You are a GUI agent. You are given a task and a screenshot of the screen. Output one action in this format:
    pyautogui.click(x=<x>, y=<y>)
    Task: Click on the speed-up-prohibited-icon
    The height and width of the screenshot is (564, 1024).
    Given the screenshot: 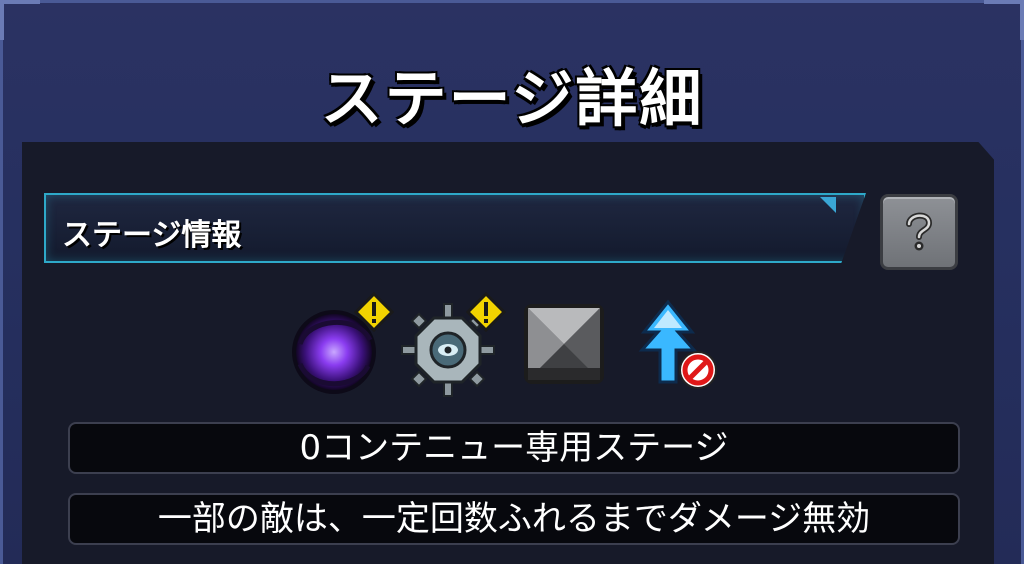 What is the action you would take?
    pyautogui.click(x=681, y=346)
    